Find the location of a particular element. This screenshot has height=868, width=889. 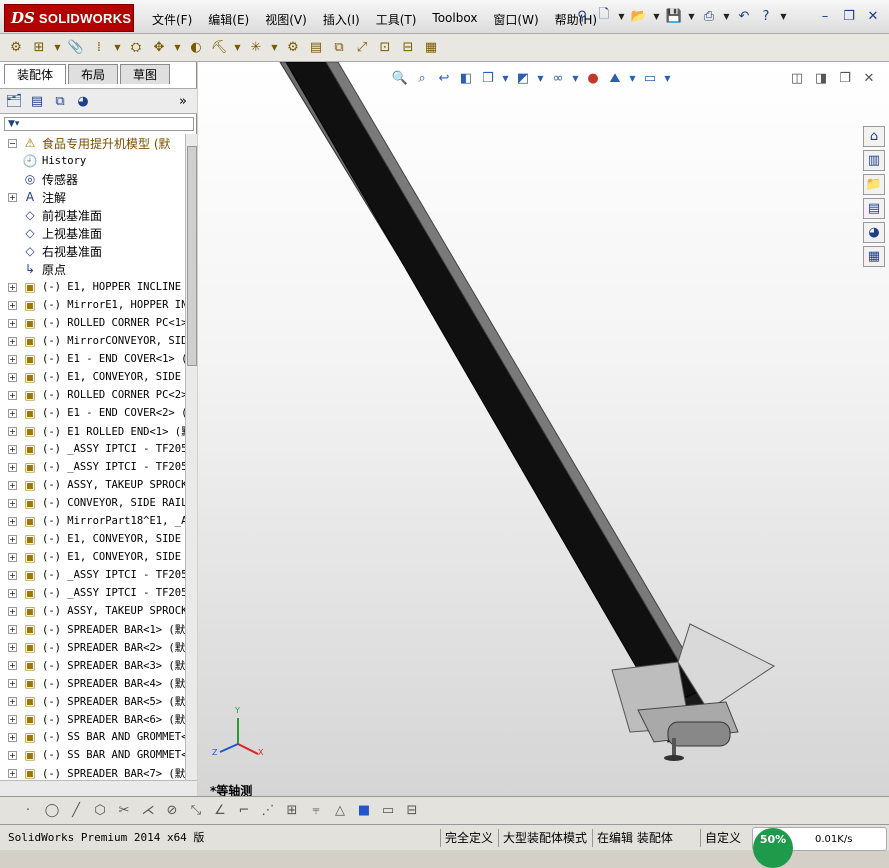

menu-file: 文件(F) is located at coordinates (172, 19).